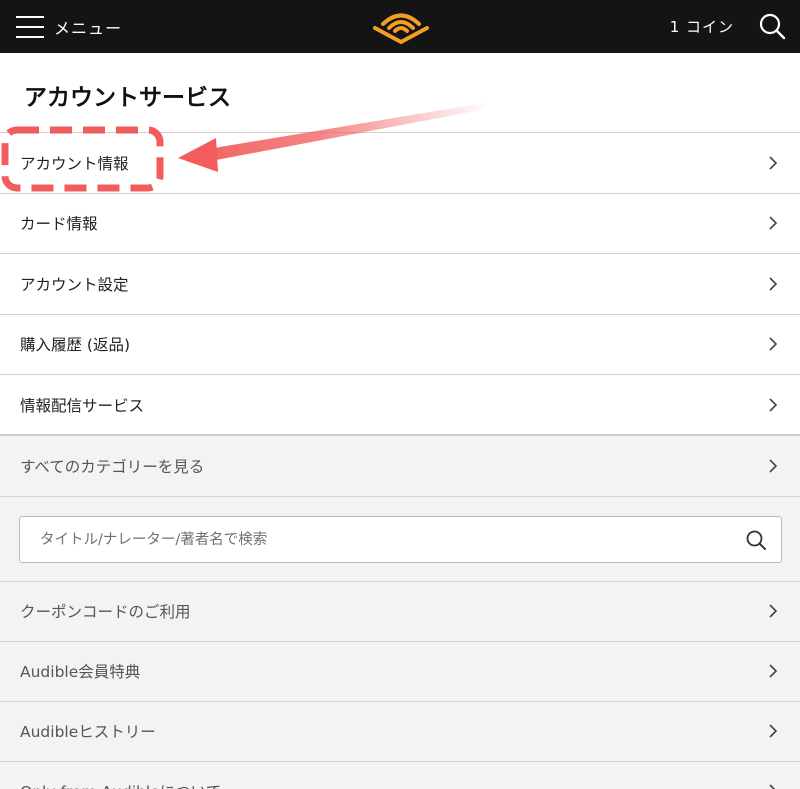 Image resolution: width=800 pixels, height=789 pixels. Describe the element at coordinates (88, 732) in the screenshot. I see `list-item-label: Audibleヒストリー` at that location.